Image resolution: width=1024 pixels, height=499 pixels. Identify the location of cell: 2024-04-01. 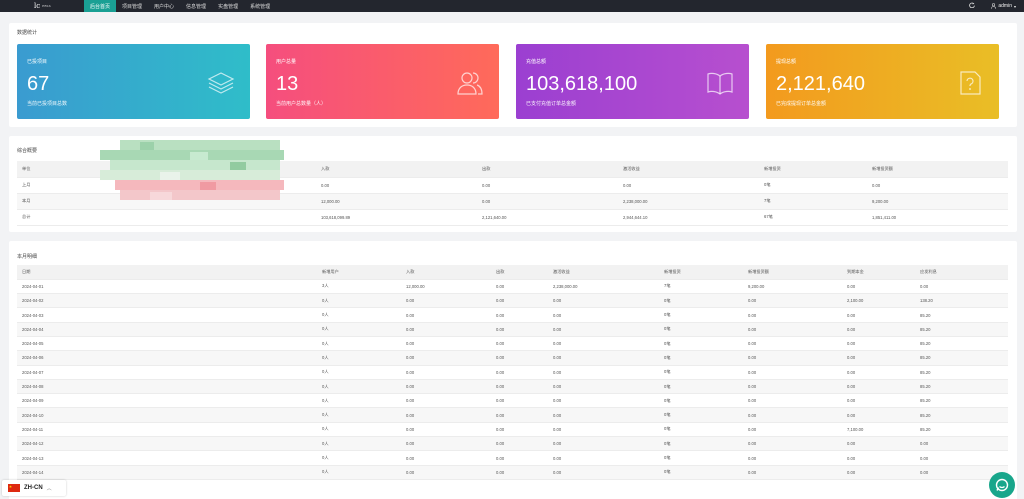
(167, 287).